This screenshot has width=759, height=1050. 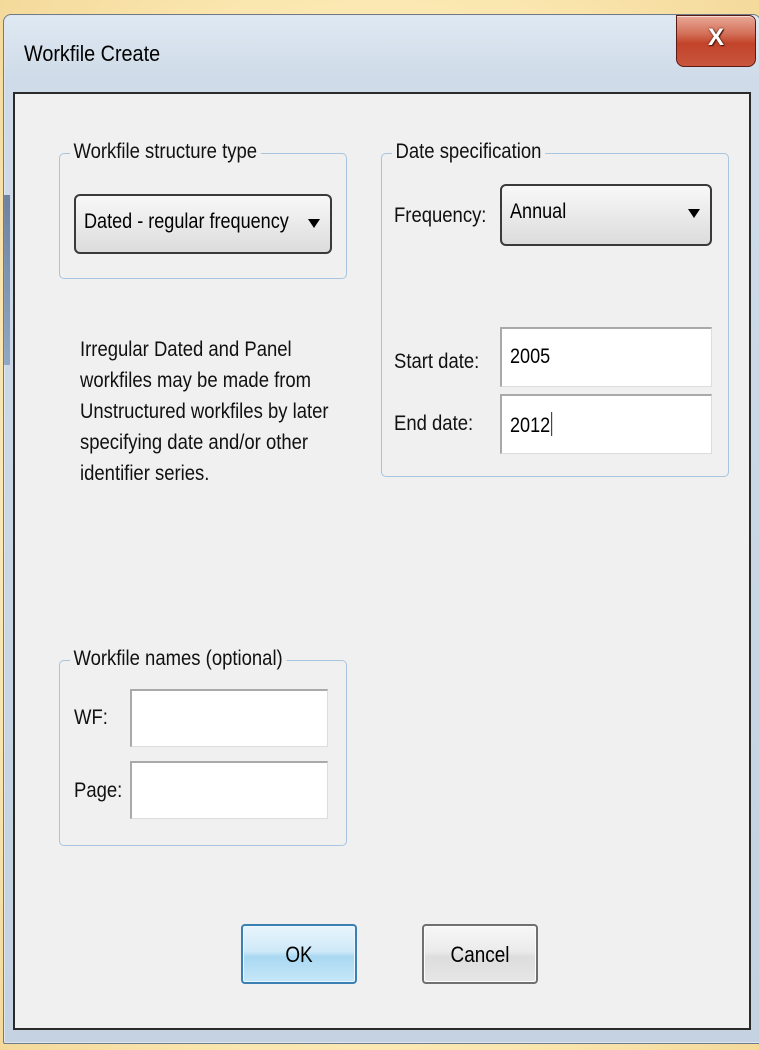 I want to click on end-date-field-content: 2012, so click(x=531, y=425).